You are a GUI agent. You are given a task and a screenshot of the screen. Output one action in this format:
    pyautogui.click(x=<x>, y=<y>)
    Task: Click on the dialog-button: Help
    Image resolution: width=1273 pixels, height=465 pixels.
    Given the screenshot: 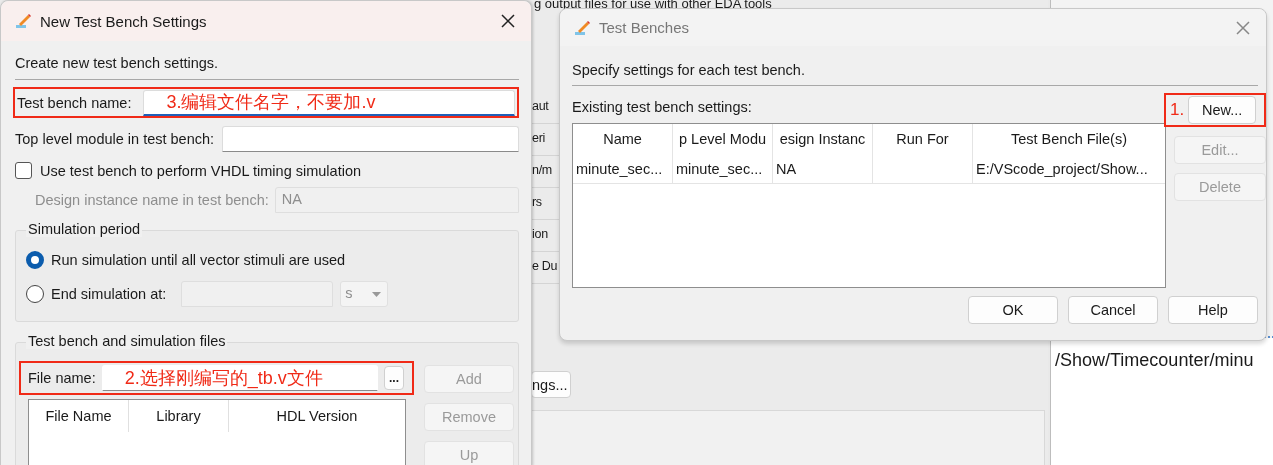 What is the action you would take?
    pyautogui.click(x=1213, y=310)
    